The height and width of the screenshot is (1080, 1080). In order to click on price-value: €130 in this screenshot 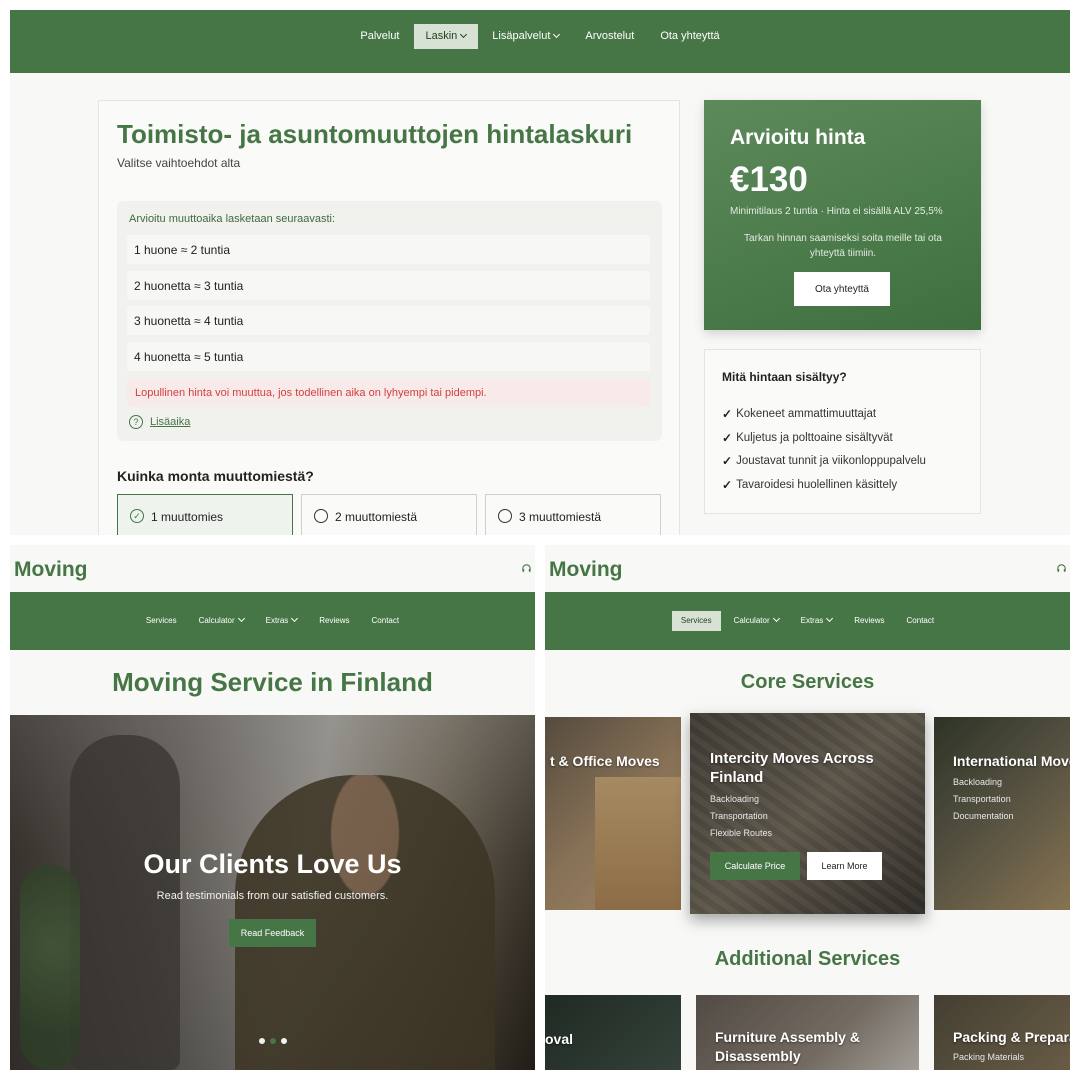, I will do `click(769, 179)`.